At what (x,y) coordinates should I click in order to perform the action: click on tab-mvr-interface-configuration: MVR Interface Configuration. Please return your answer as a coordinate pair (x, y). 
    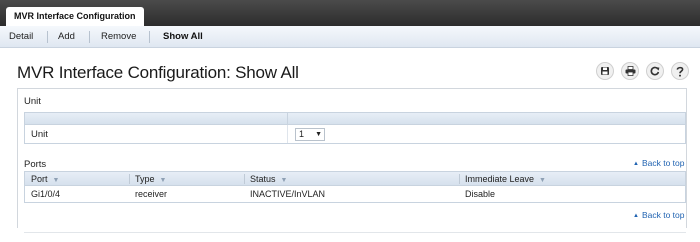
    Looking at the image, I should click on (75, 16).